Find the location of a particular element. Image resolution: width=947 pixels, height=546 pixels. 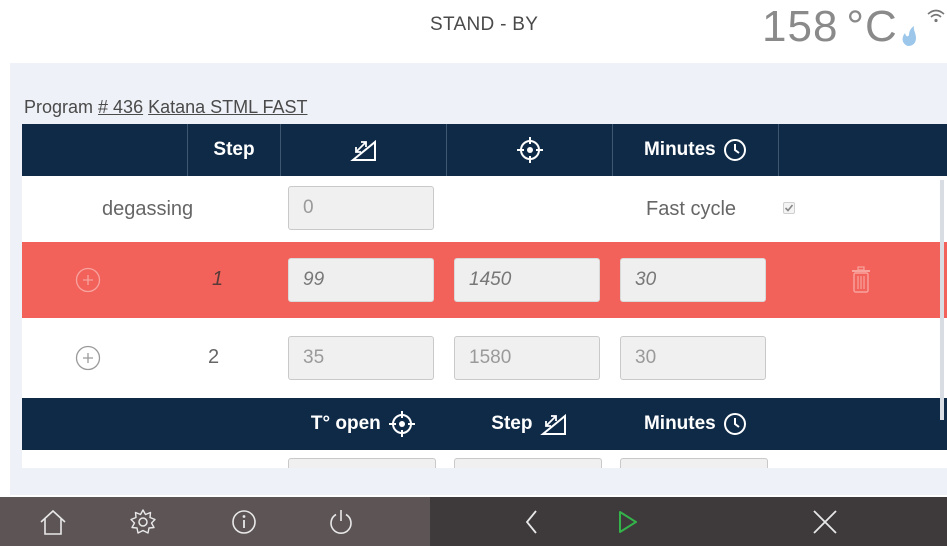

cooling-rate-input is located at coordinates (528, 463).